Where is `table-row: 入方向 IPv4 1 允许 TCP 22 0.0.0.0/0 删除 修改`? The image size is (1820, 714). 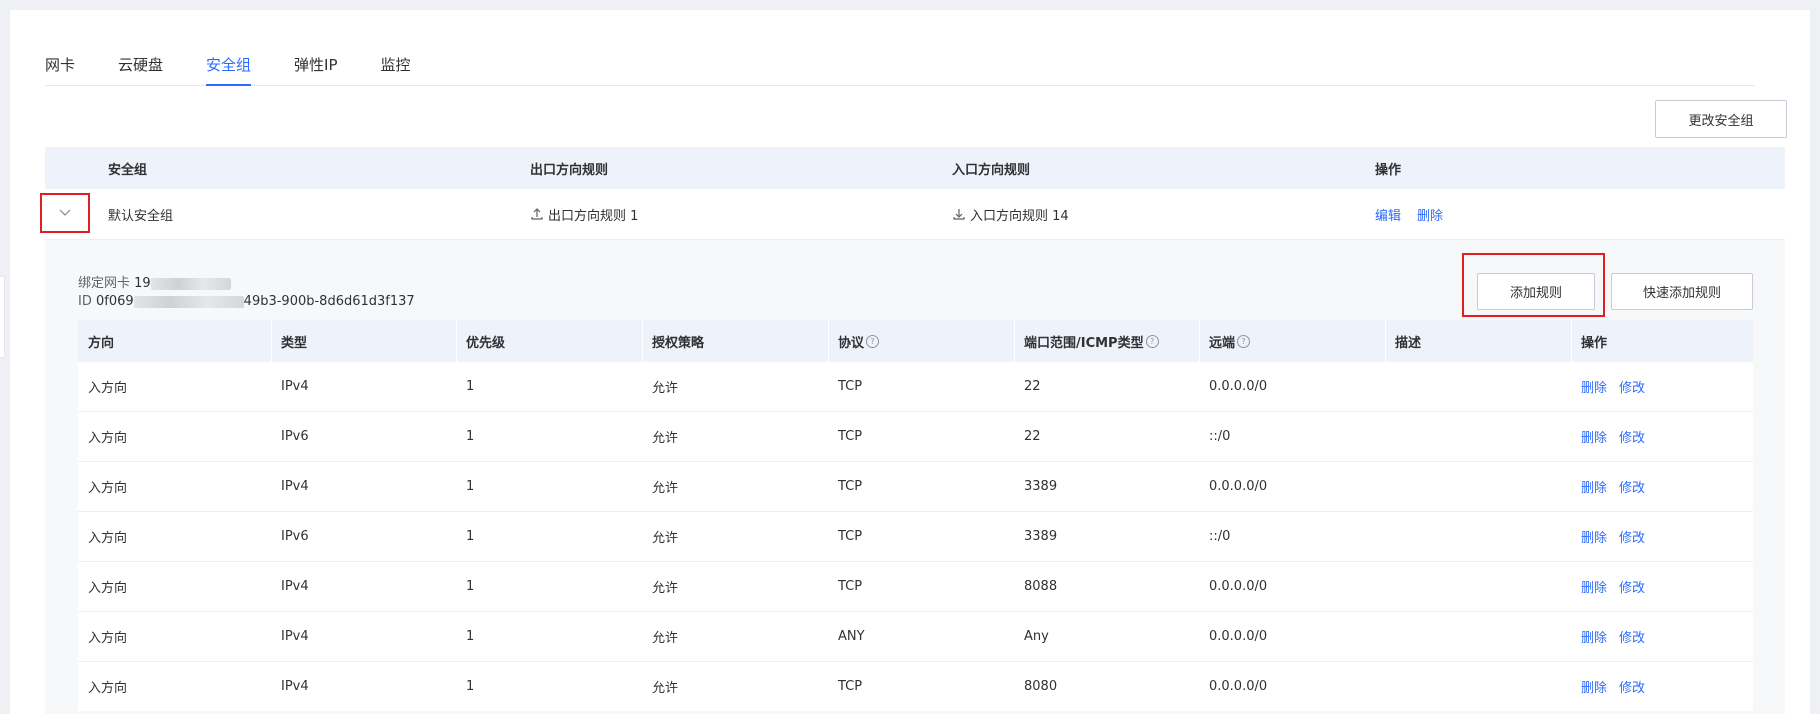 table-row: 入方向 IPv4 1 允许 TCP 22 0.0.0.0/0 删除 修改 is located at coordinates (915, 387).